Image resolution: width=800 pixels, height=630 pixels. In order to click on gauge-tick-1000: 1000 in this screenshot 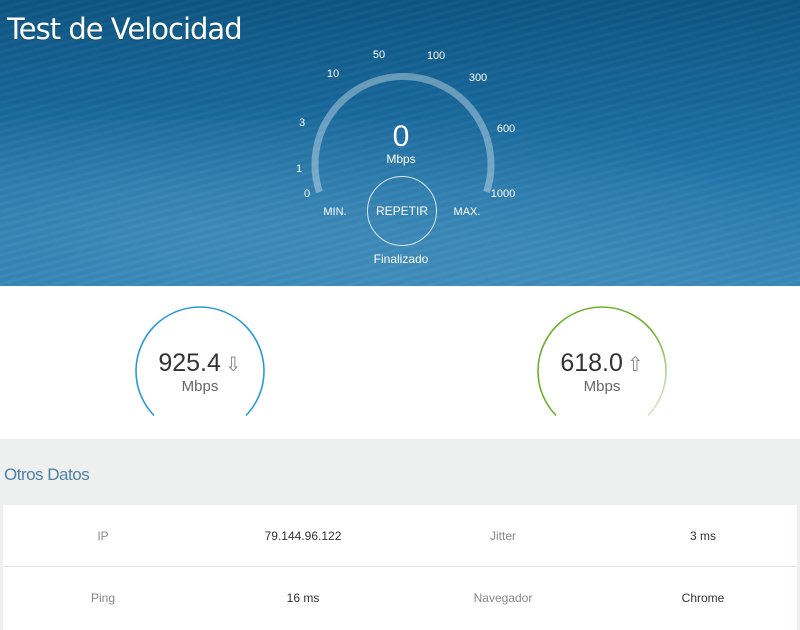, I will do `click(503, 194)`.